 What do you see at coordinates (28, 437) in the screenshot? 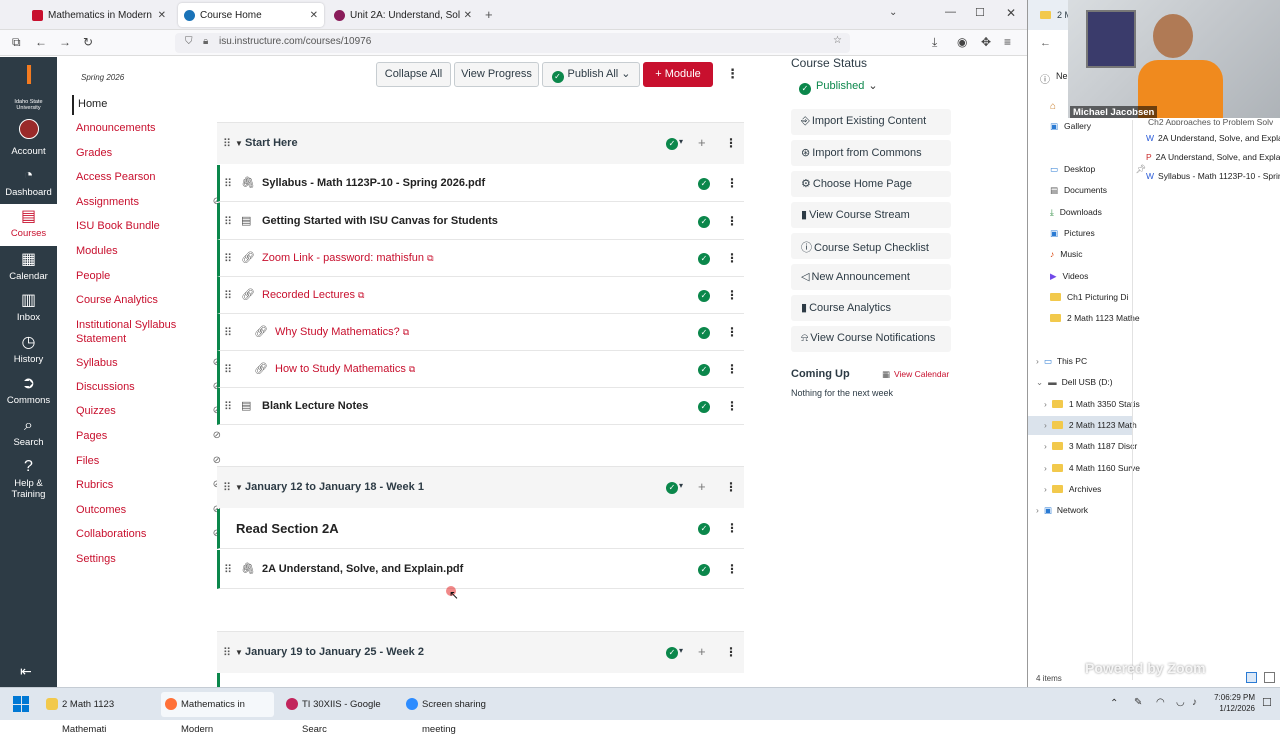
I see `nav-search: ⌕ Search` at bounding box center [28, 437].